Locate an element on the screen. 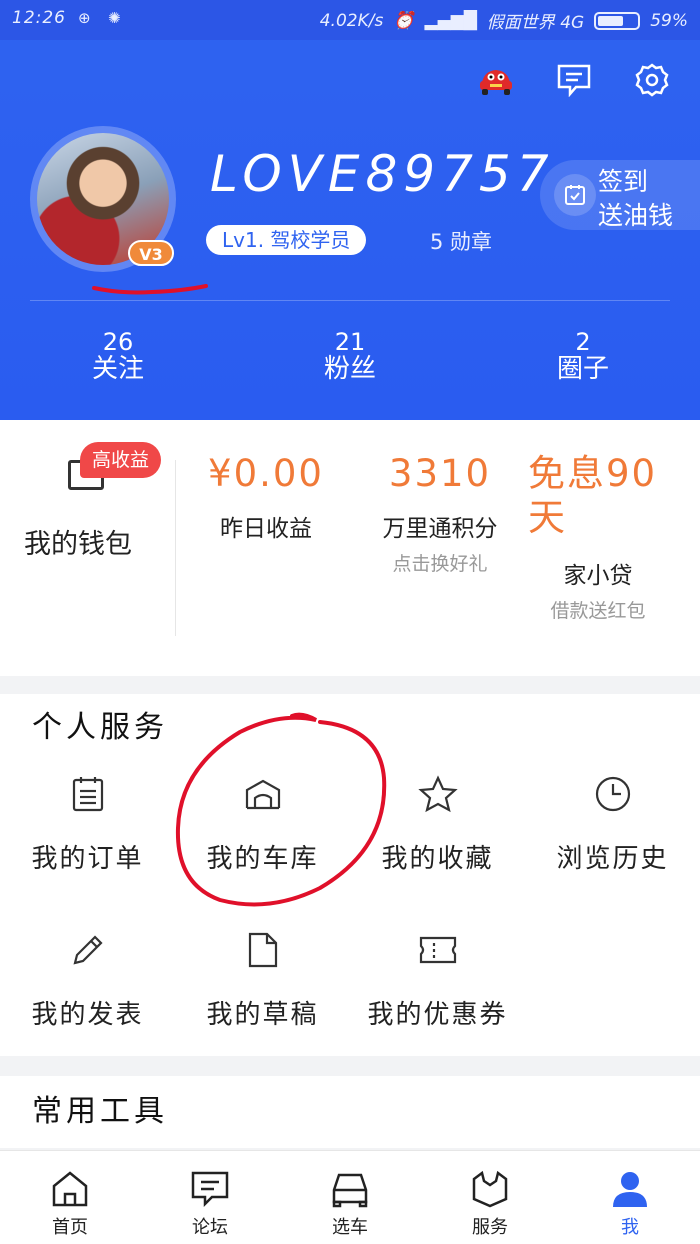 The image size is (700, 1244). points-label: 万里通积分 is located at coordinates (440, 529).